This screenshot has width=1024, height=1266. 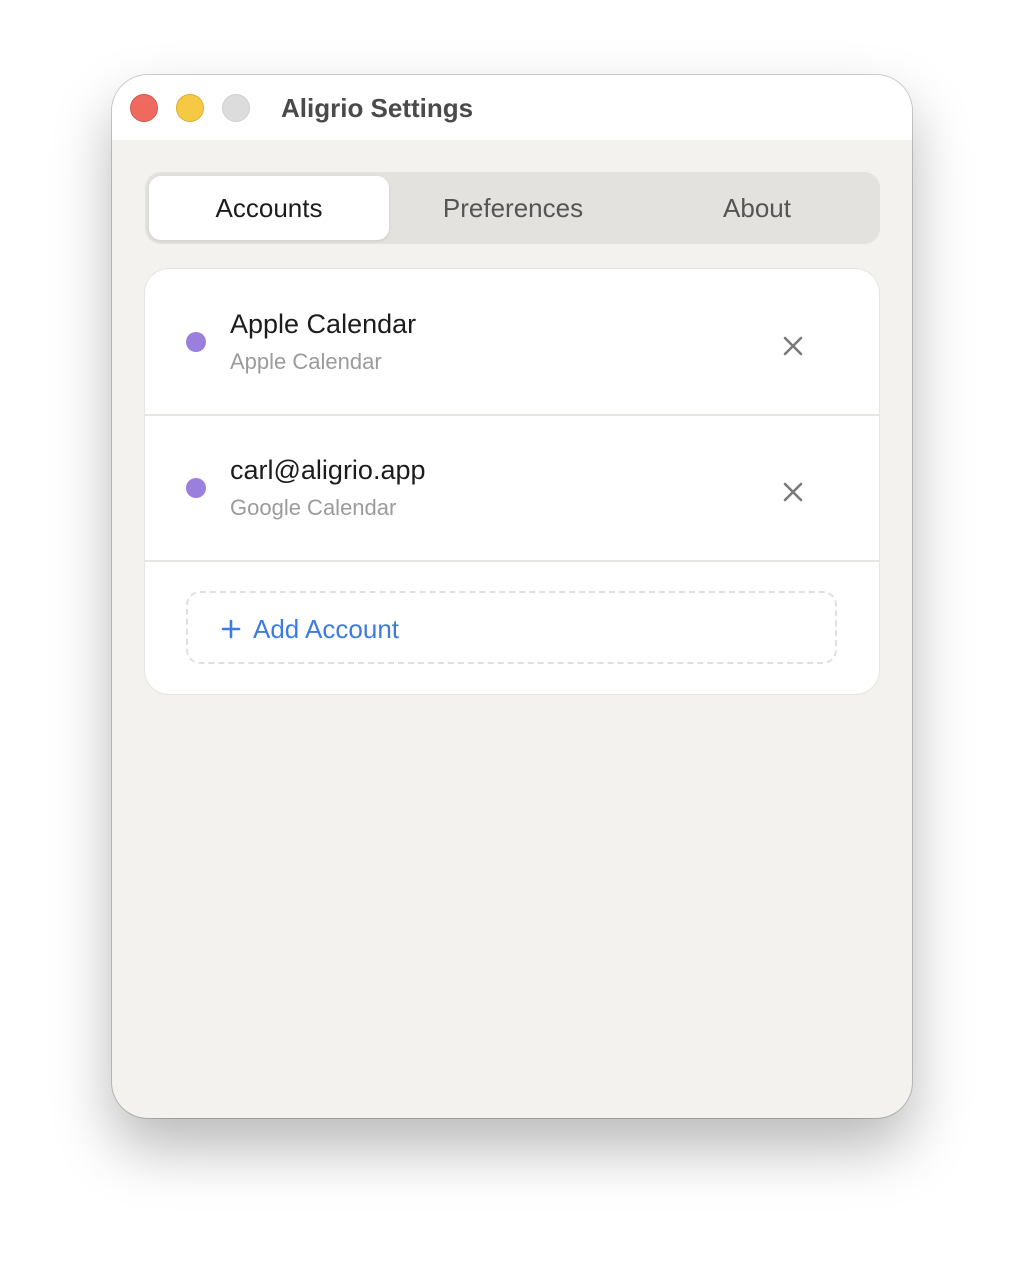 I want to click on tab-preferences: Preferences, so click(x=513, y=208).